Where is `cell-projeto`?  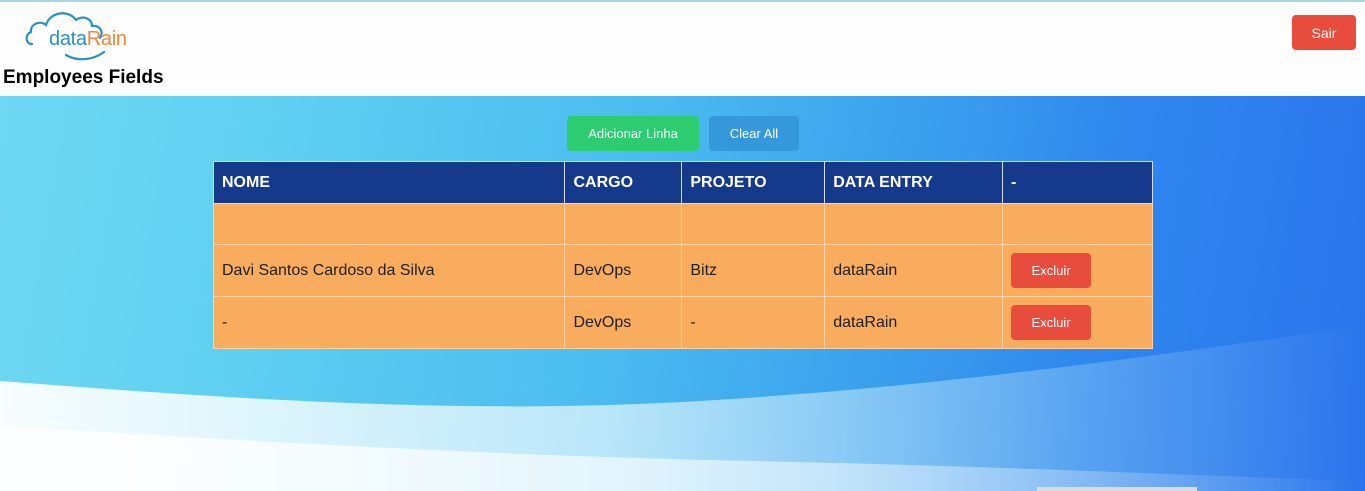
cell-projeto is located at coordinates (753, 224).